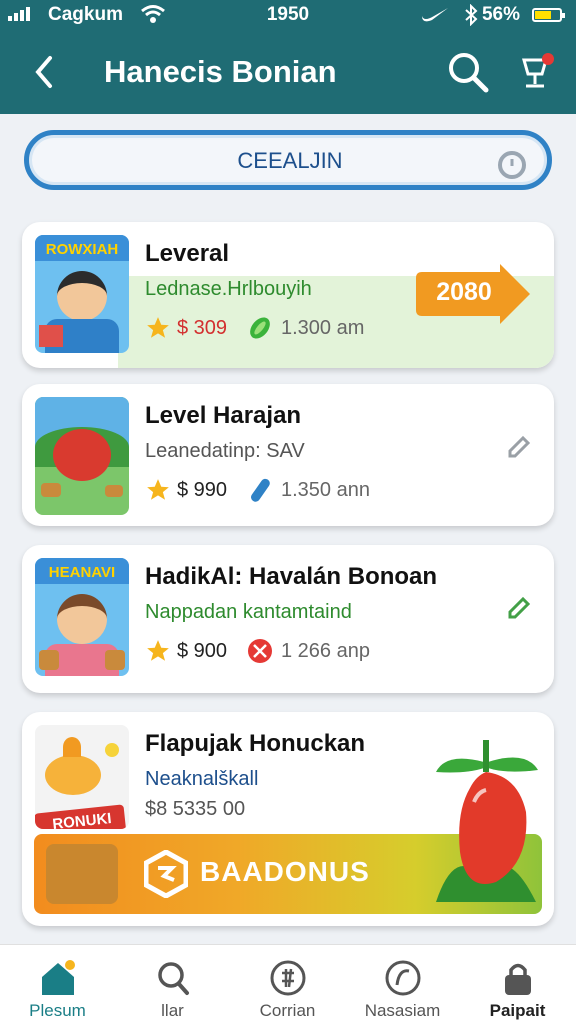  I want to click on card-meta: $ 309 1.300 am, so click(254, 328).